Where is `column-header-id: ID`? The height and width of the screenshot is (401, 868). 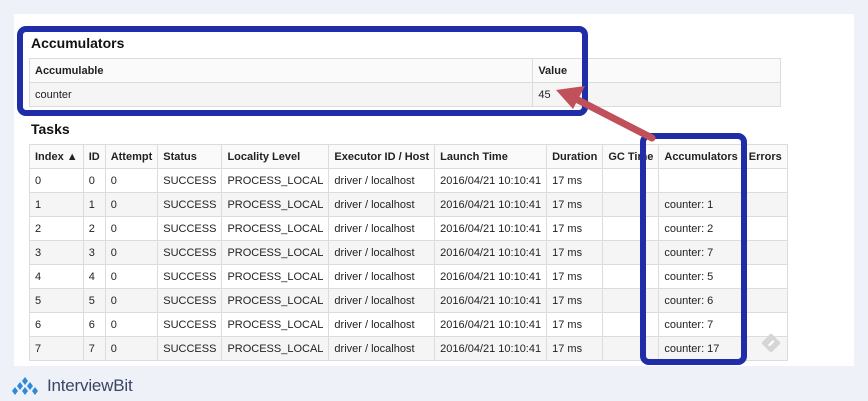
column-header-id: ID is located at coordinates (94, 156).